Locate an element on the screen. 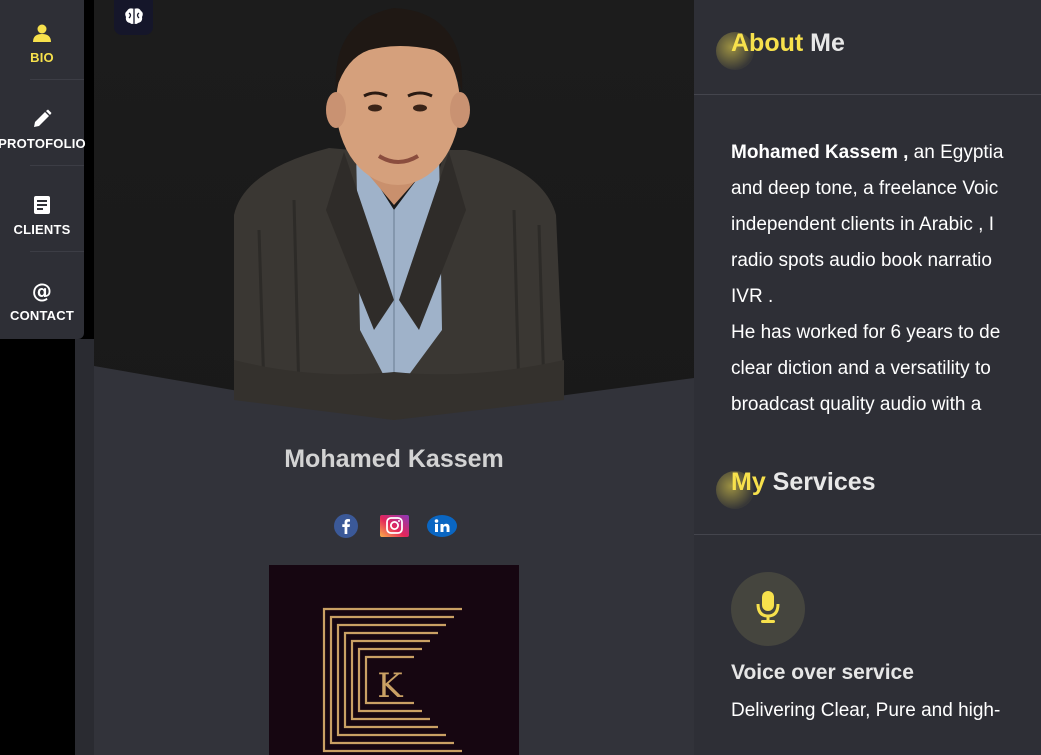 Image resolution: width=1041 pixels, height=755 pixels. at-icon: @ is located at coordinates (42, 291).